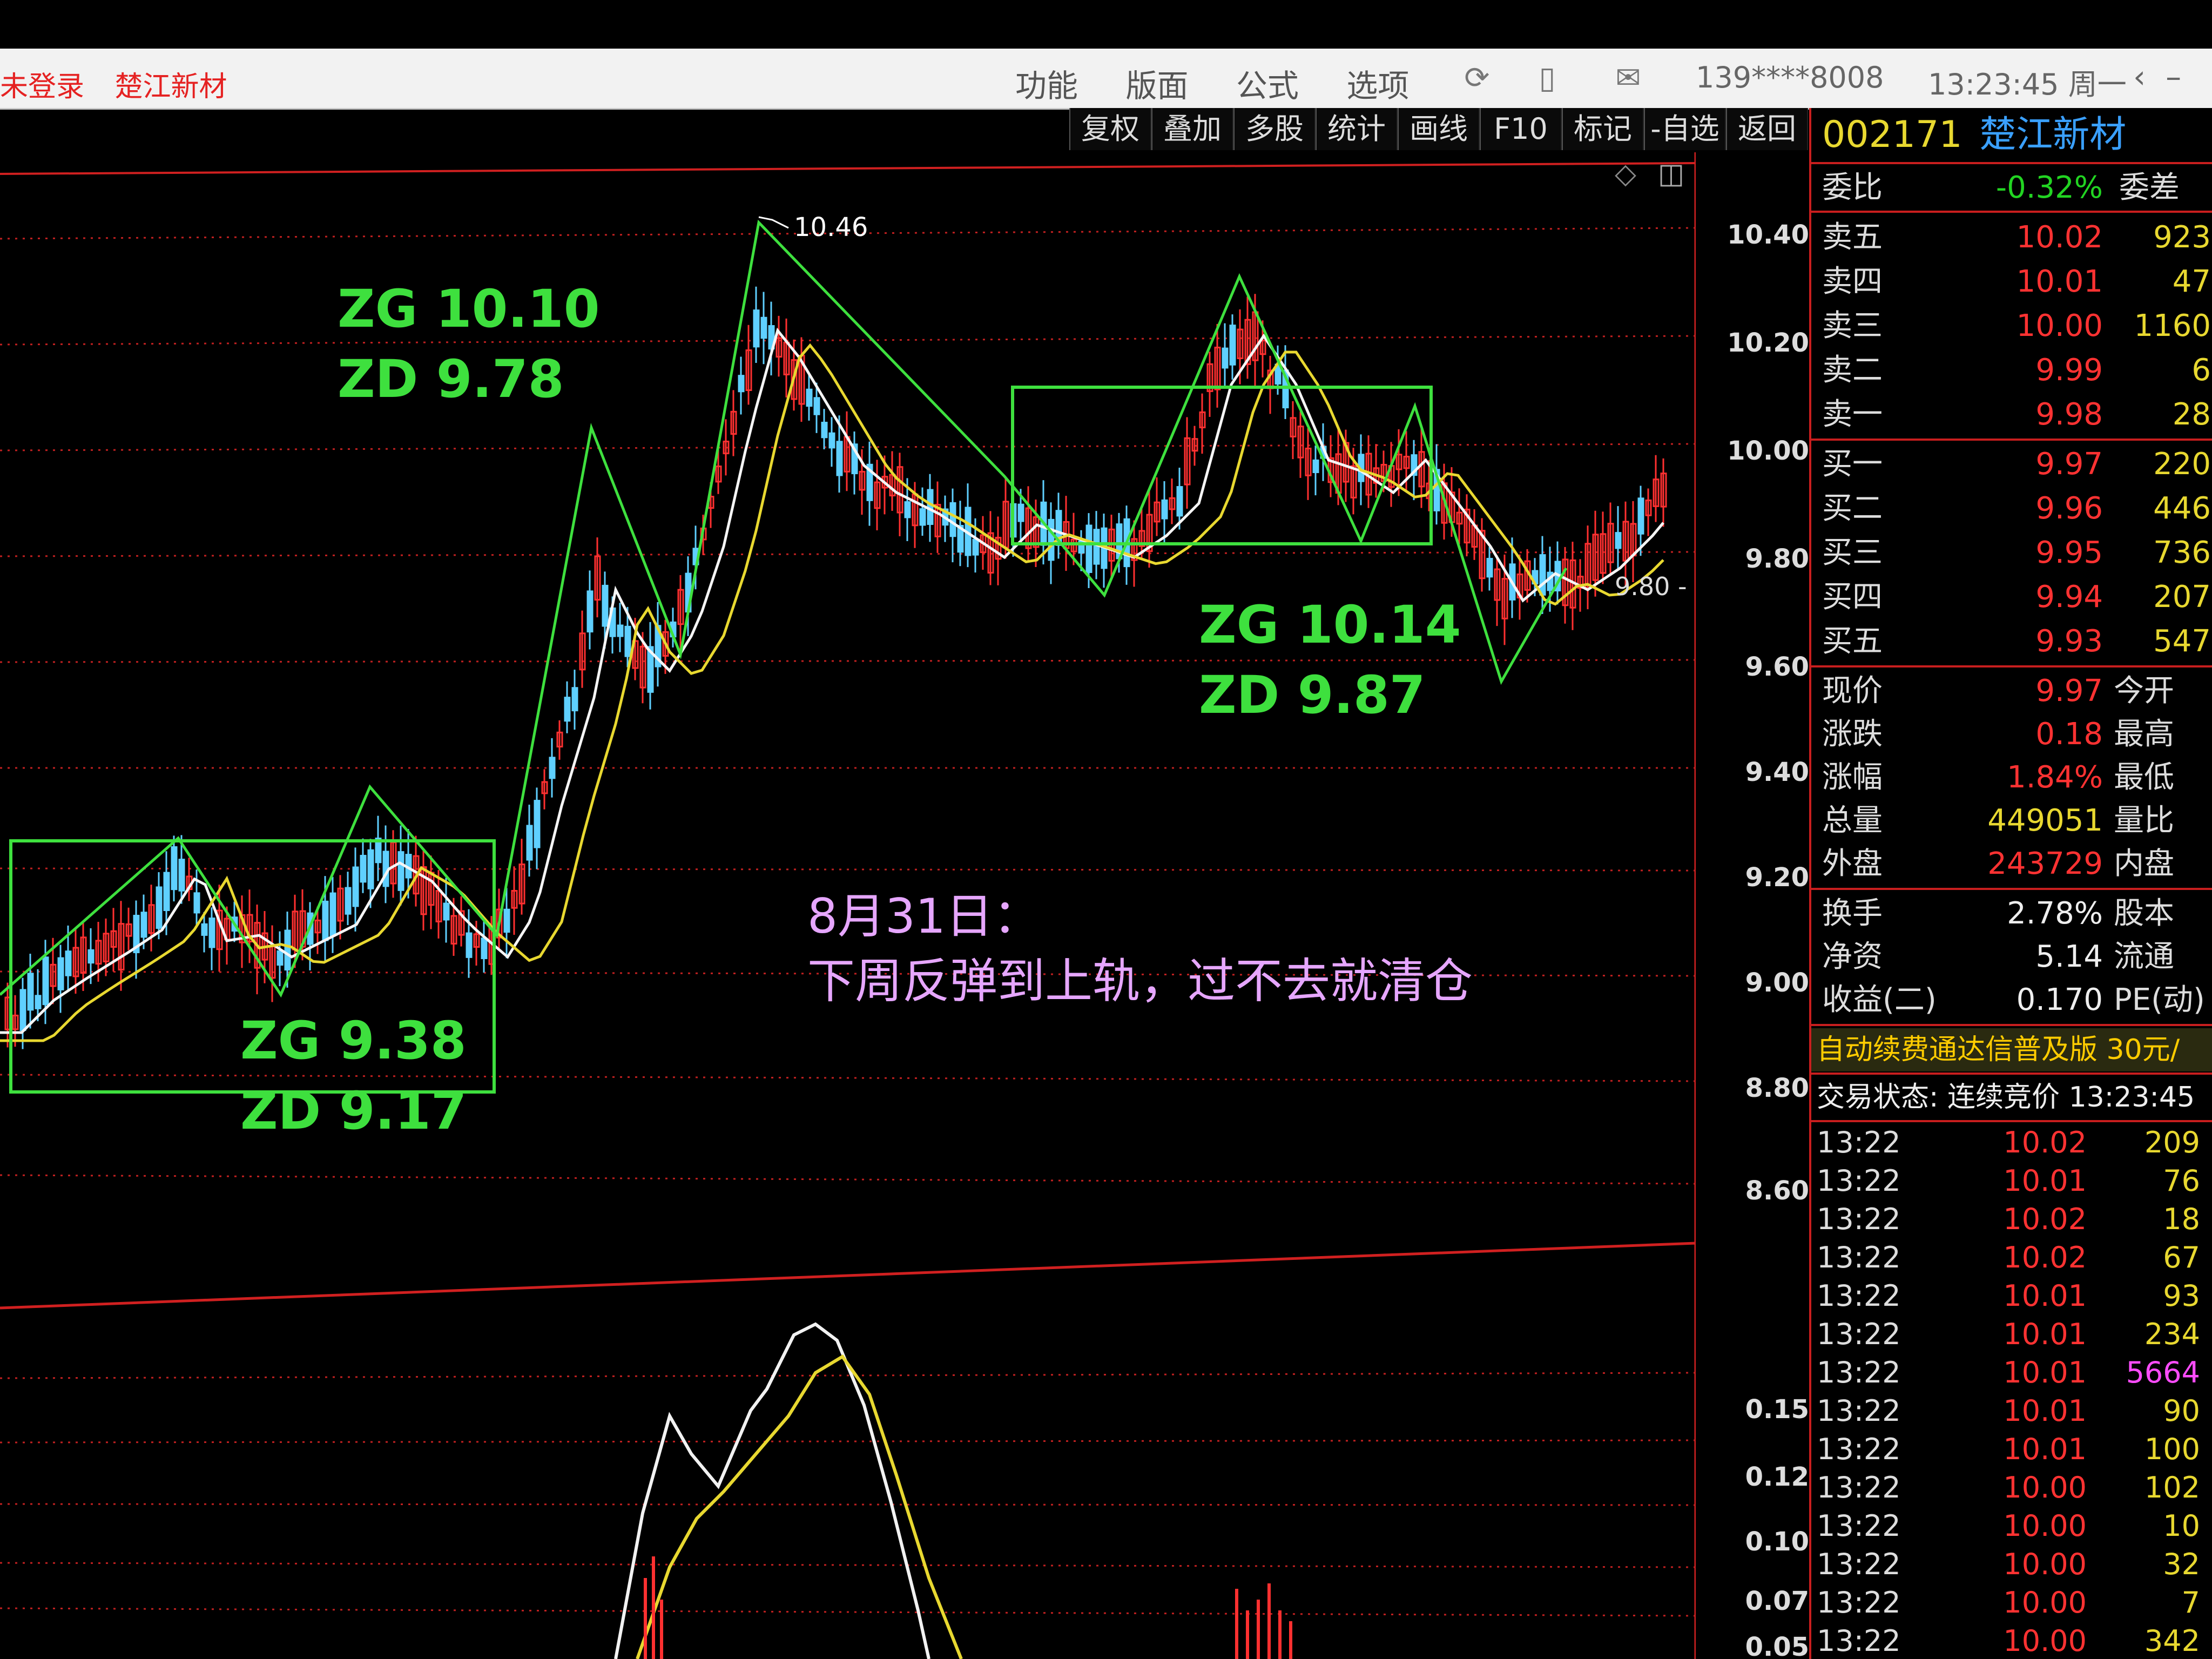  I want to click on bid-row: 买四 9.94 207, so click(2011, 597).